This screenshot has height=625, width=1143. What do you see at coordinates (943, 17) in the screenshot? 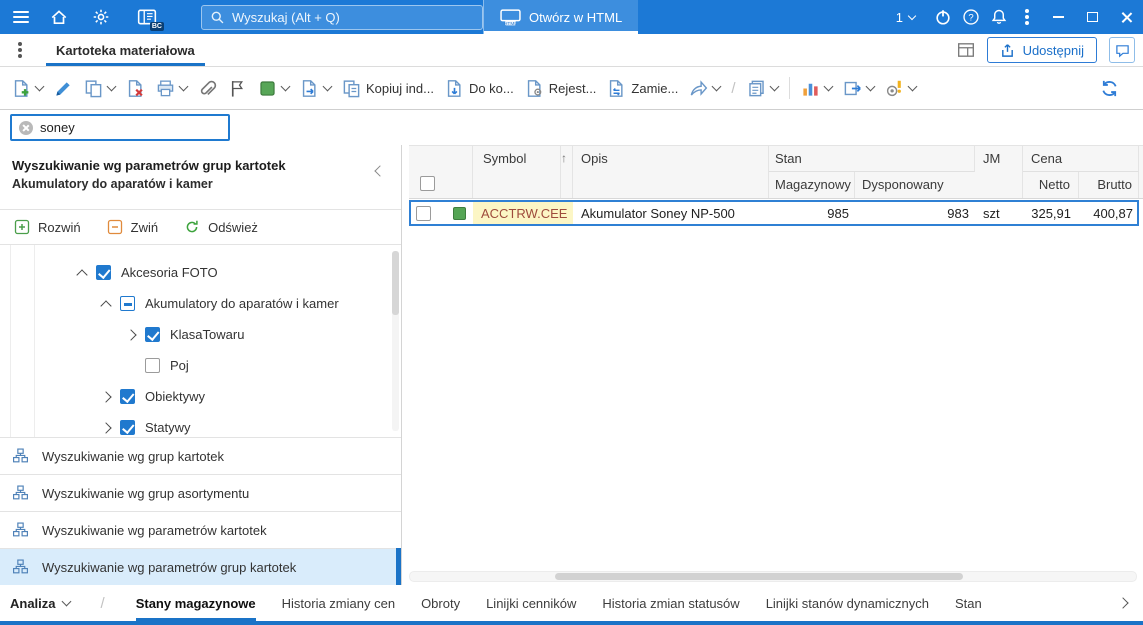
I see `power-button` at bounding box center [943, 17].